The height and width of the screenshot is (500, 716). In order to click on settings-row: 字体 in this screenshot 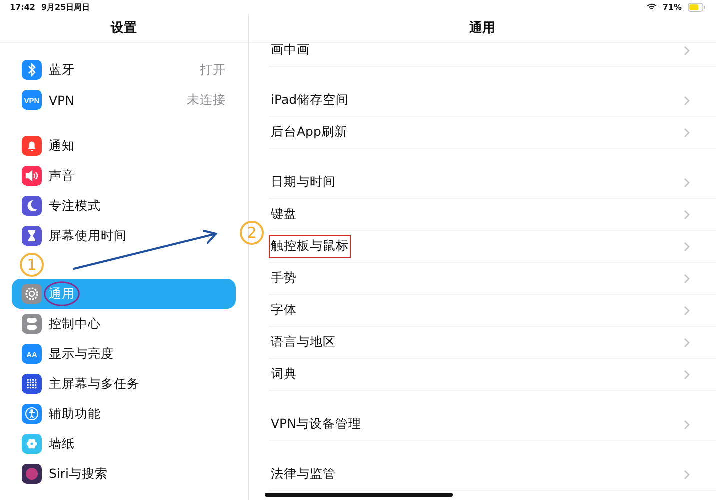, I will do `click(492, 311)`.